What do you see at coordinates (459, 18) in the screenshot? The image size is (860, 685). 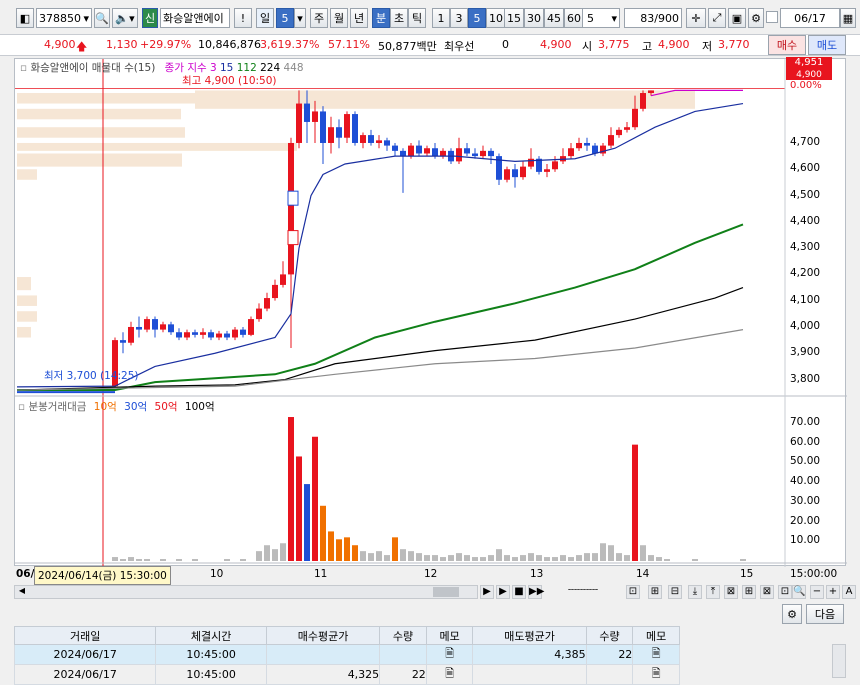 I see `interval-3: 3` at bounding box center [459, 18].